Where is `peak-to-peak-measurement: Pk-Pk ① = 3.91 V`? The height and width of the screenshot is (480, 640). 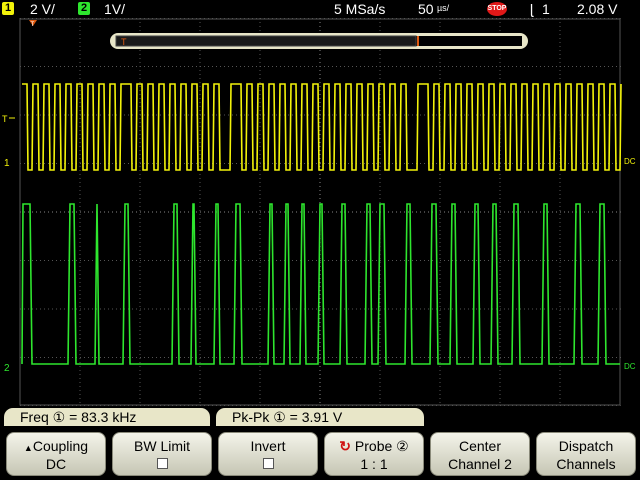 peak-to-peak-measurement: Pk-Pk ① = 3.91 V is located at coordinates (320, 417).